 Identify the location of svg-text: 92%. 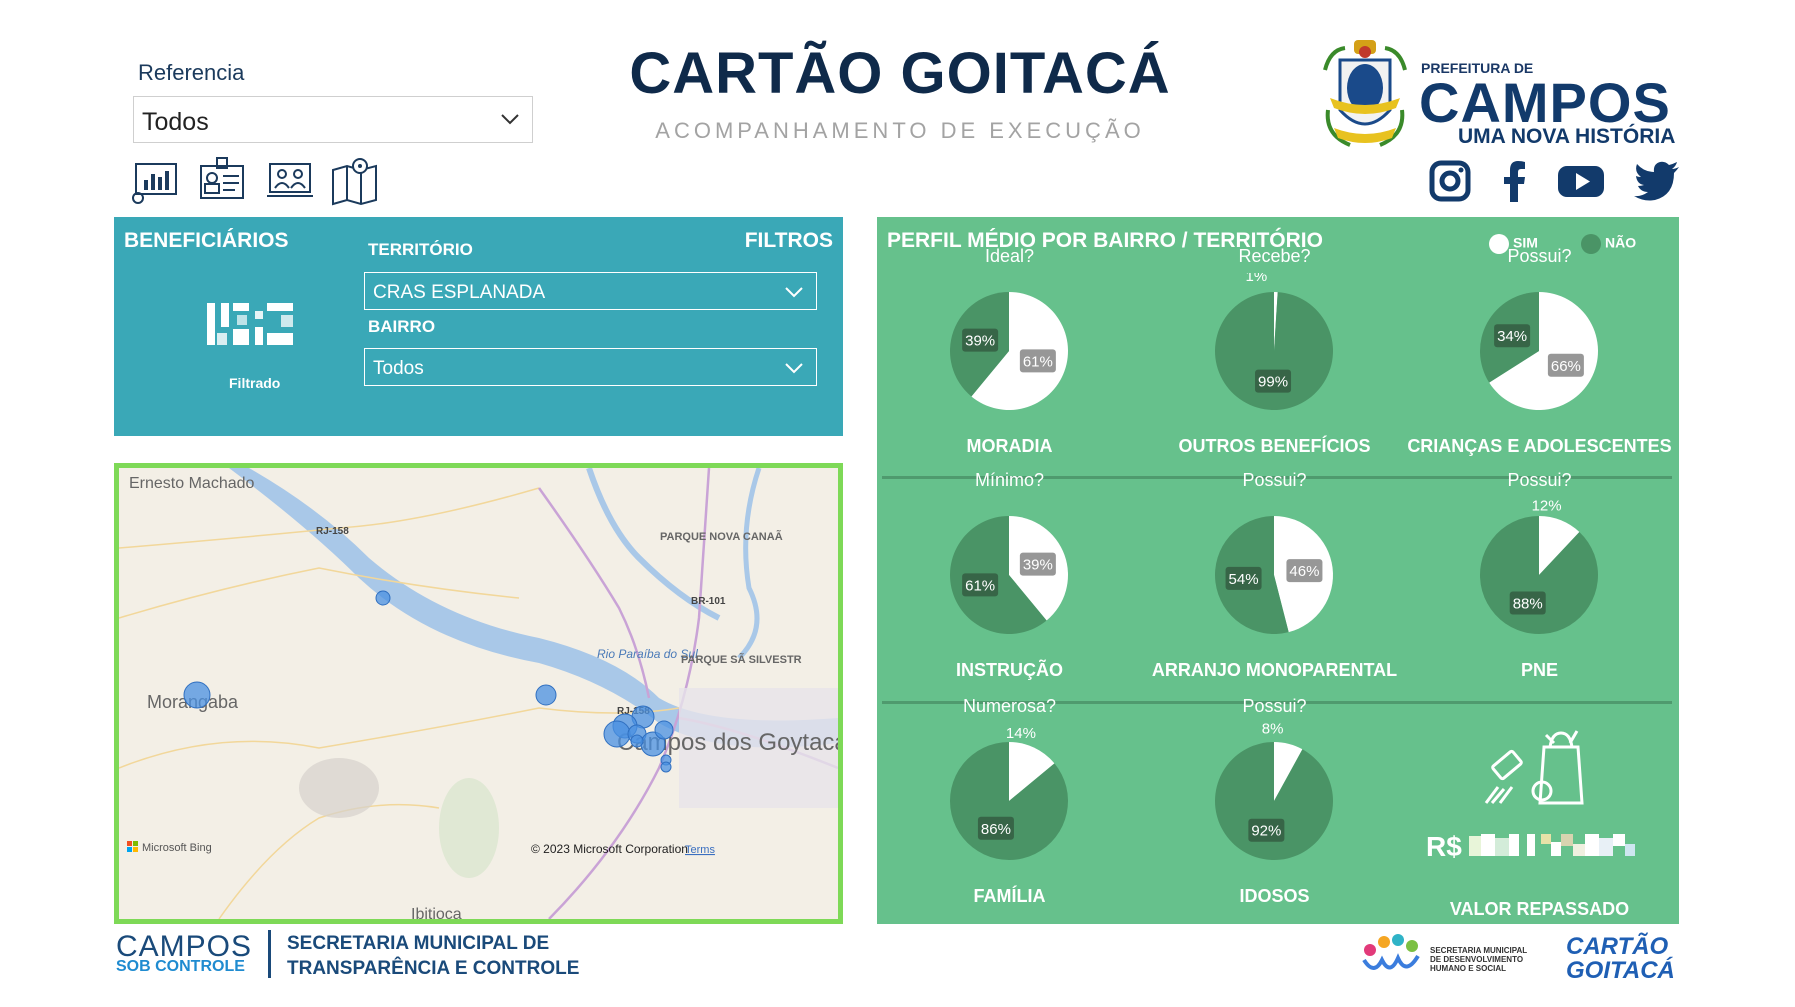
(1266, 831).